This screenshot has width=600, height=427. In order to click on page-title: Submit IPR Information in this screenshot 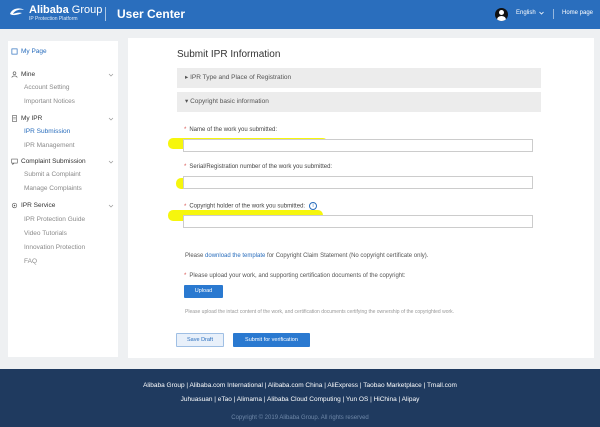, I will do `click(229, 54)`.